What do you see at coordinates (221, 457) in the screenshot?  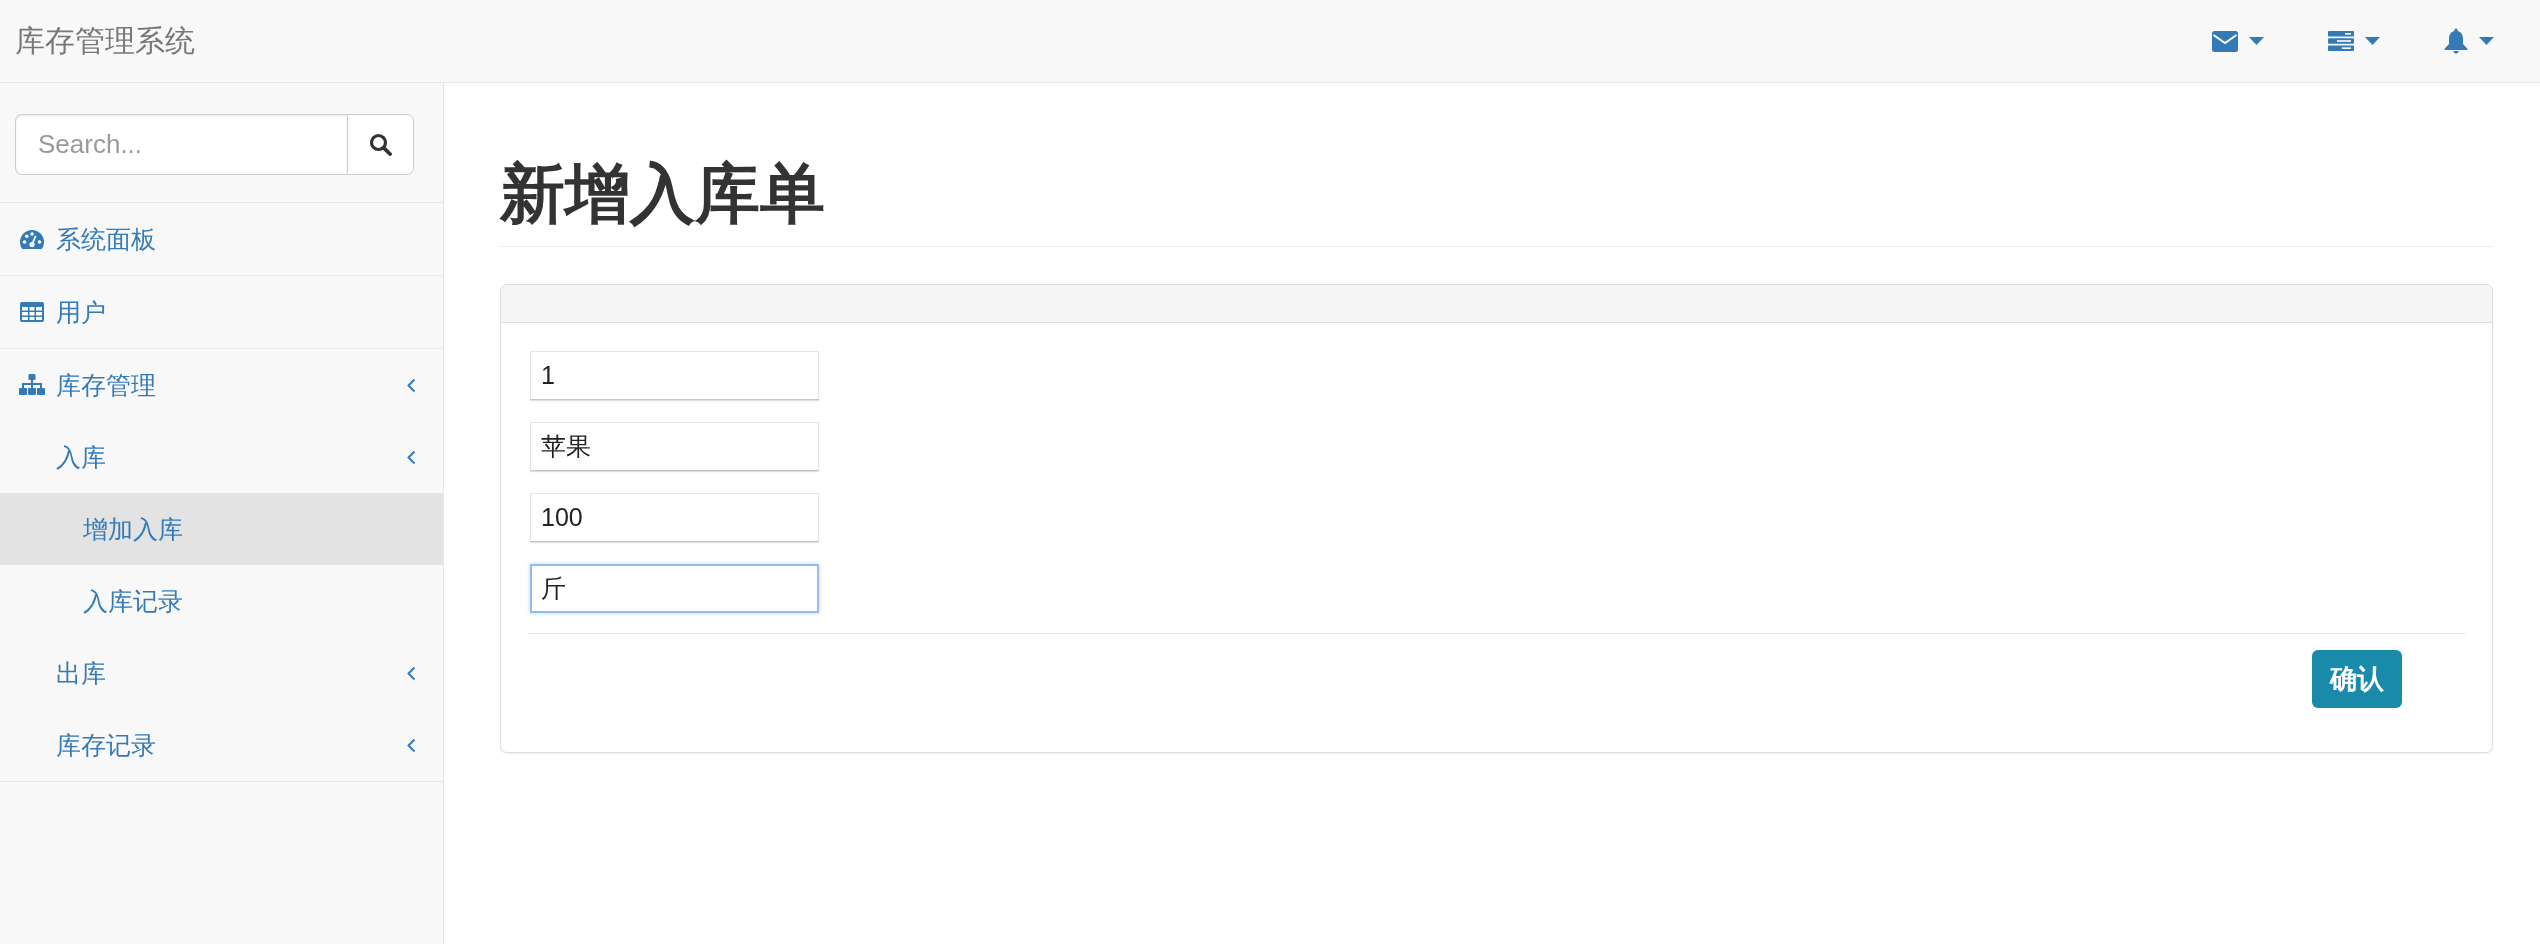 I see `sidebar-link: 入库` at bounding box center [221, 457].